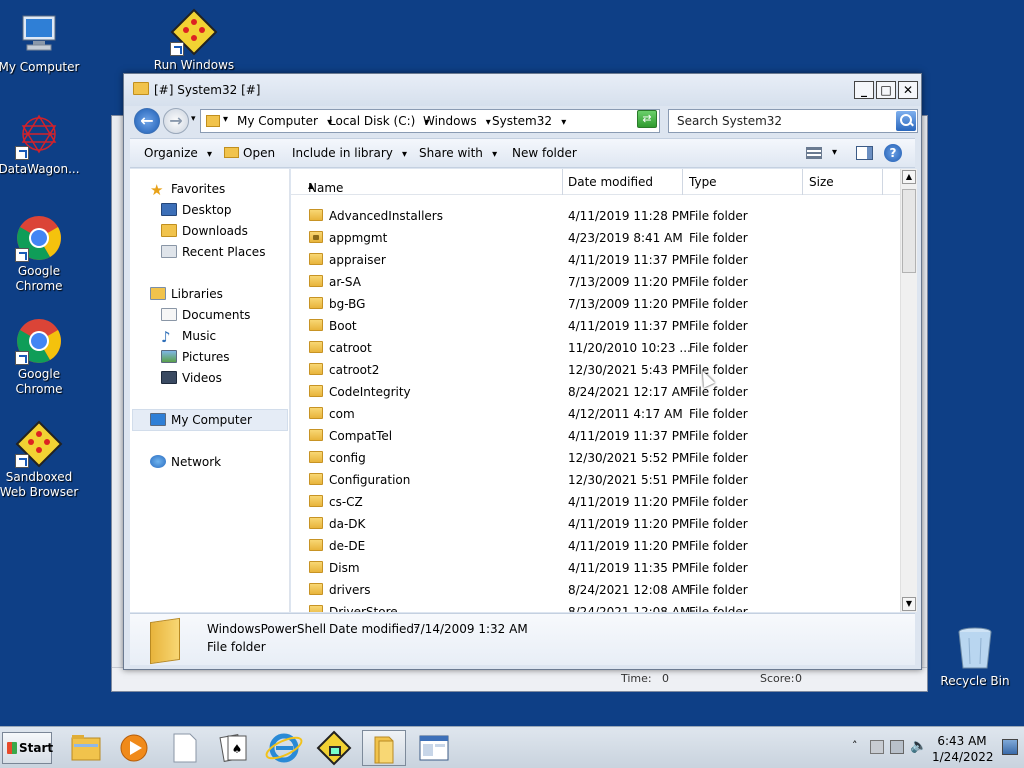  Describe the element at coordinates (178, 153) in the screenshot. I see `organize-button: Organize` at that location.